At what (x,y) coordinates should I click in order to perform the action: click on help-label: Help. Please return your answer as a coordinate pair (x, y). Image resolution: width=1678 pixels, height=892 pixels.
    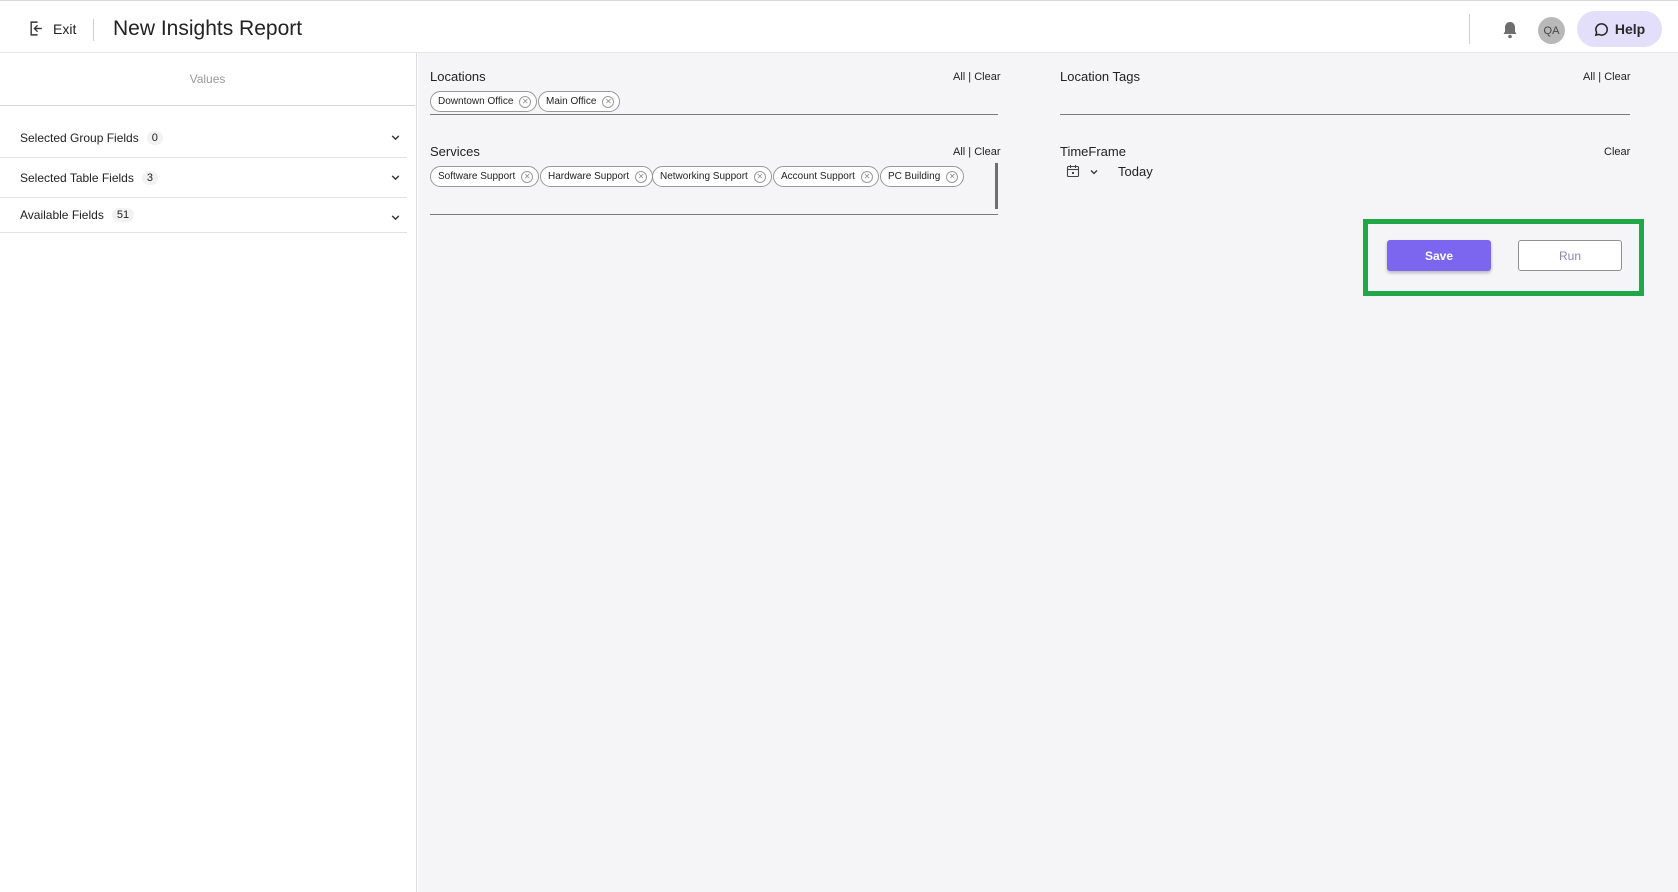
    Looking at the image, I should click on (1630, 29).